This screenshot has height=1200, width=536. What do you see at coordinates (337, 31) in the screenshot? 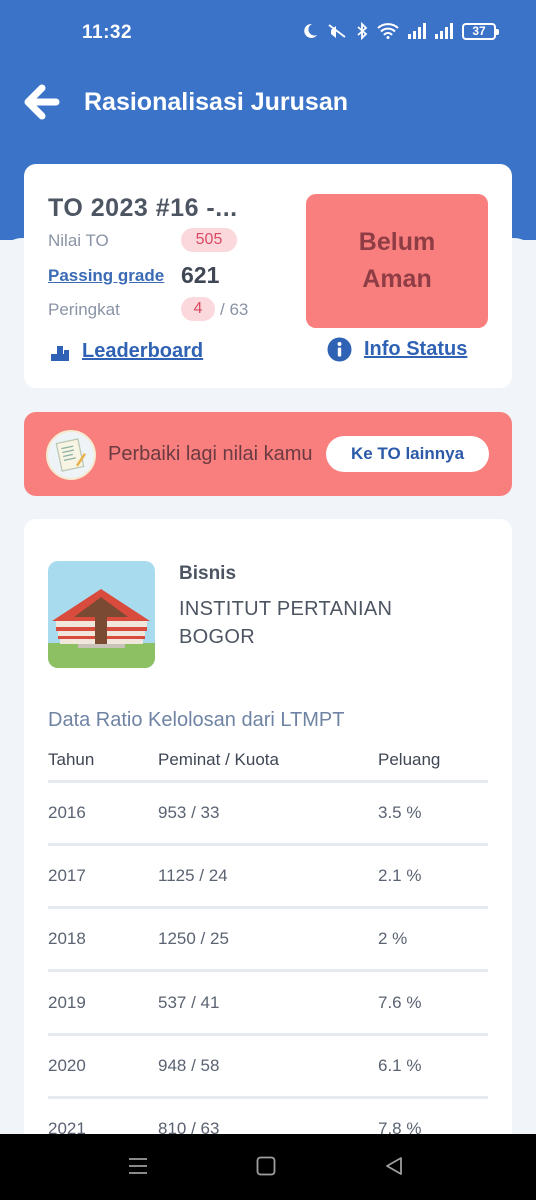
I see `mute-icon` at bounding box center [337, 31].